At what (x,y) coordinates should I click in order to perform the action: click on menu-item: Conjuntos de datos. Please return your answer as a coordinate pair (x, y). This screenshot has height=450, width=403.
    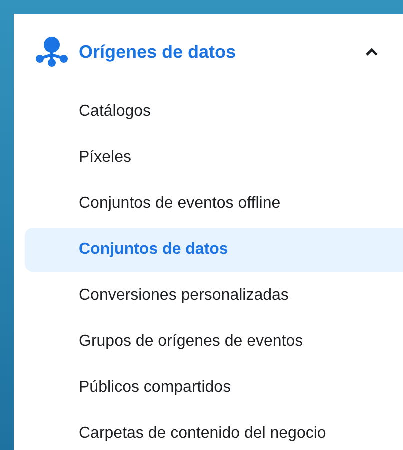
    Looking at the image, I should click on (214, 250).